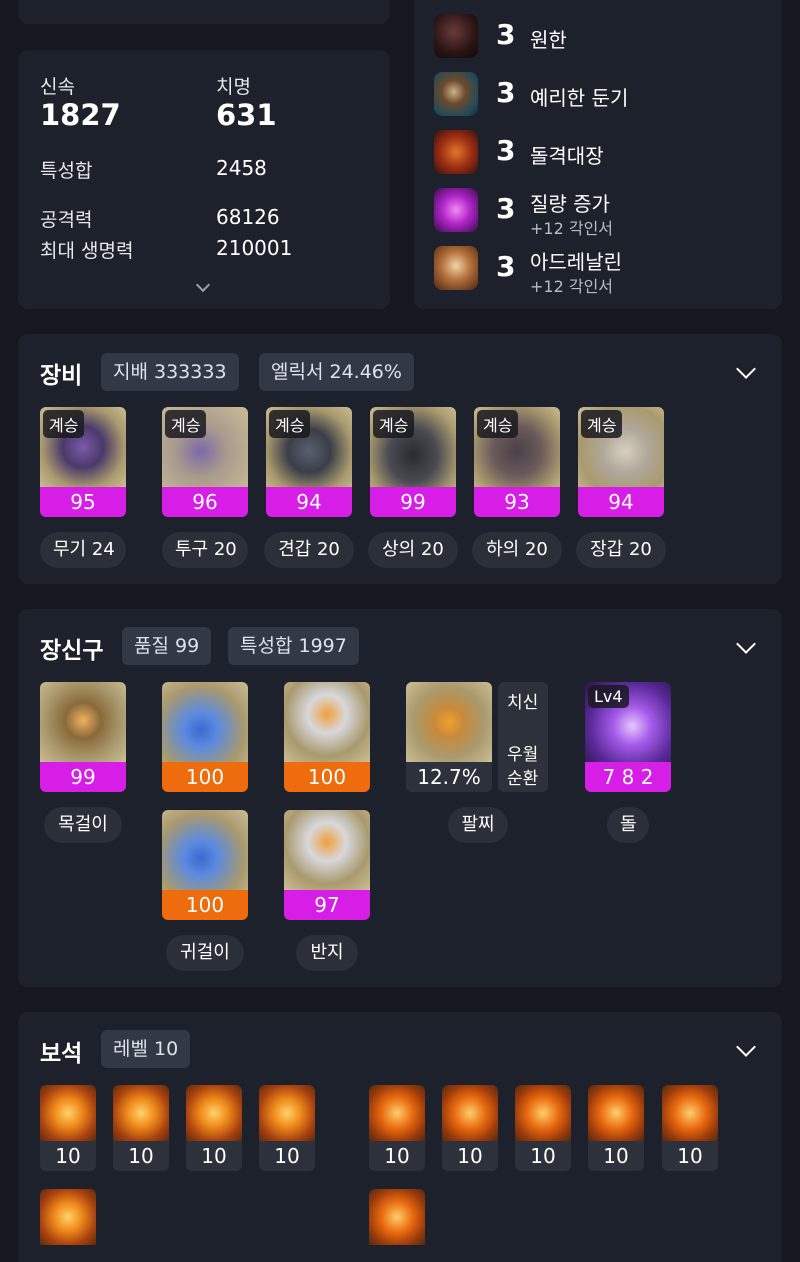  Describe the element at coordinates (567, 156) in the screenshot. I see `engraving-name: 돌격대장` at that location.